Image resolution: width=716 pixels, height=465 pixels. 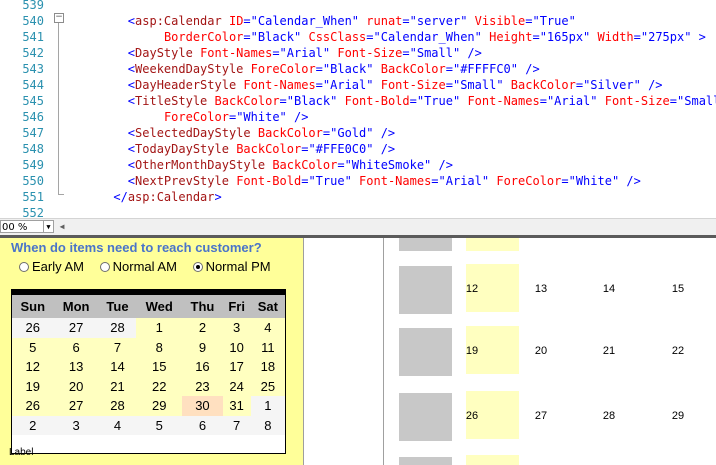 I want to click on calendar-day-number: 15, so click(x=678, y=289).